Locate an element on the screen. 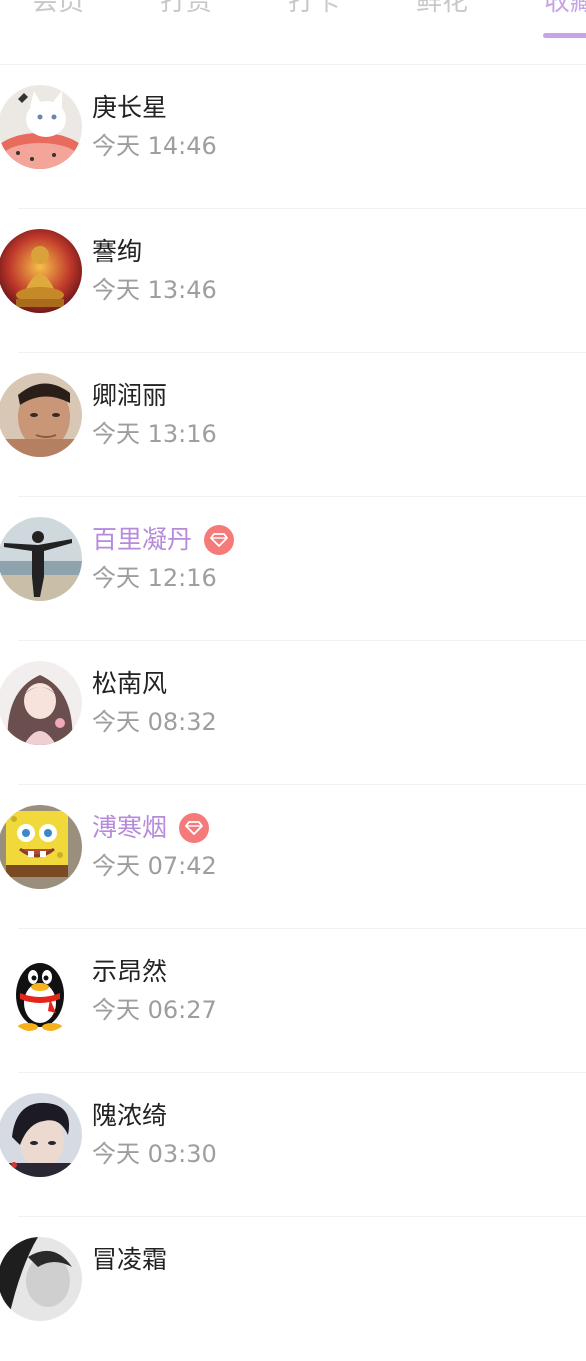 The height and width of the screenshot is (1361, 586). penguin-avatar is located at coordinates (41, 991).